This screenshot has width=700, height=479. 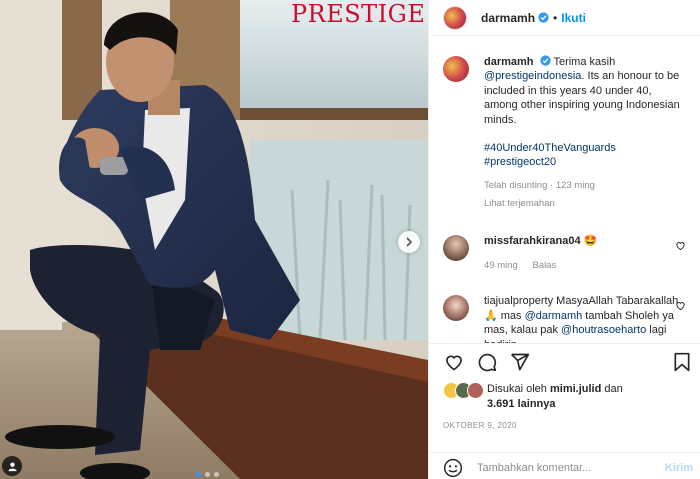 What do you see at coordinates (509, 62) in the screenshot?
I see `caption-username: darmamh` at bounding box center [509, 62].